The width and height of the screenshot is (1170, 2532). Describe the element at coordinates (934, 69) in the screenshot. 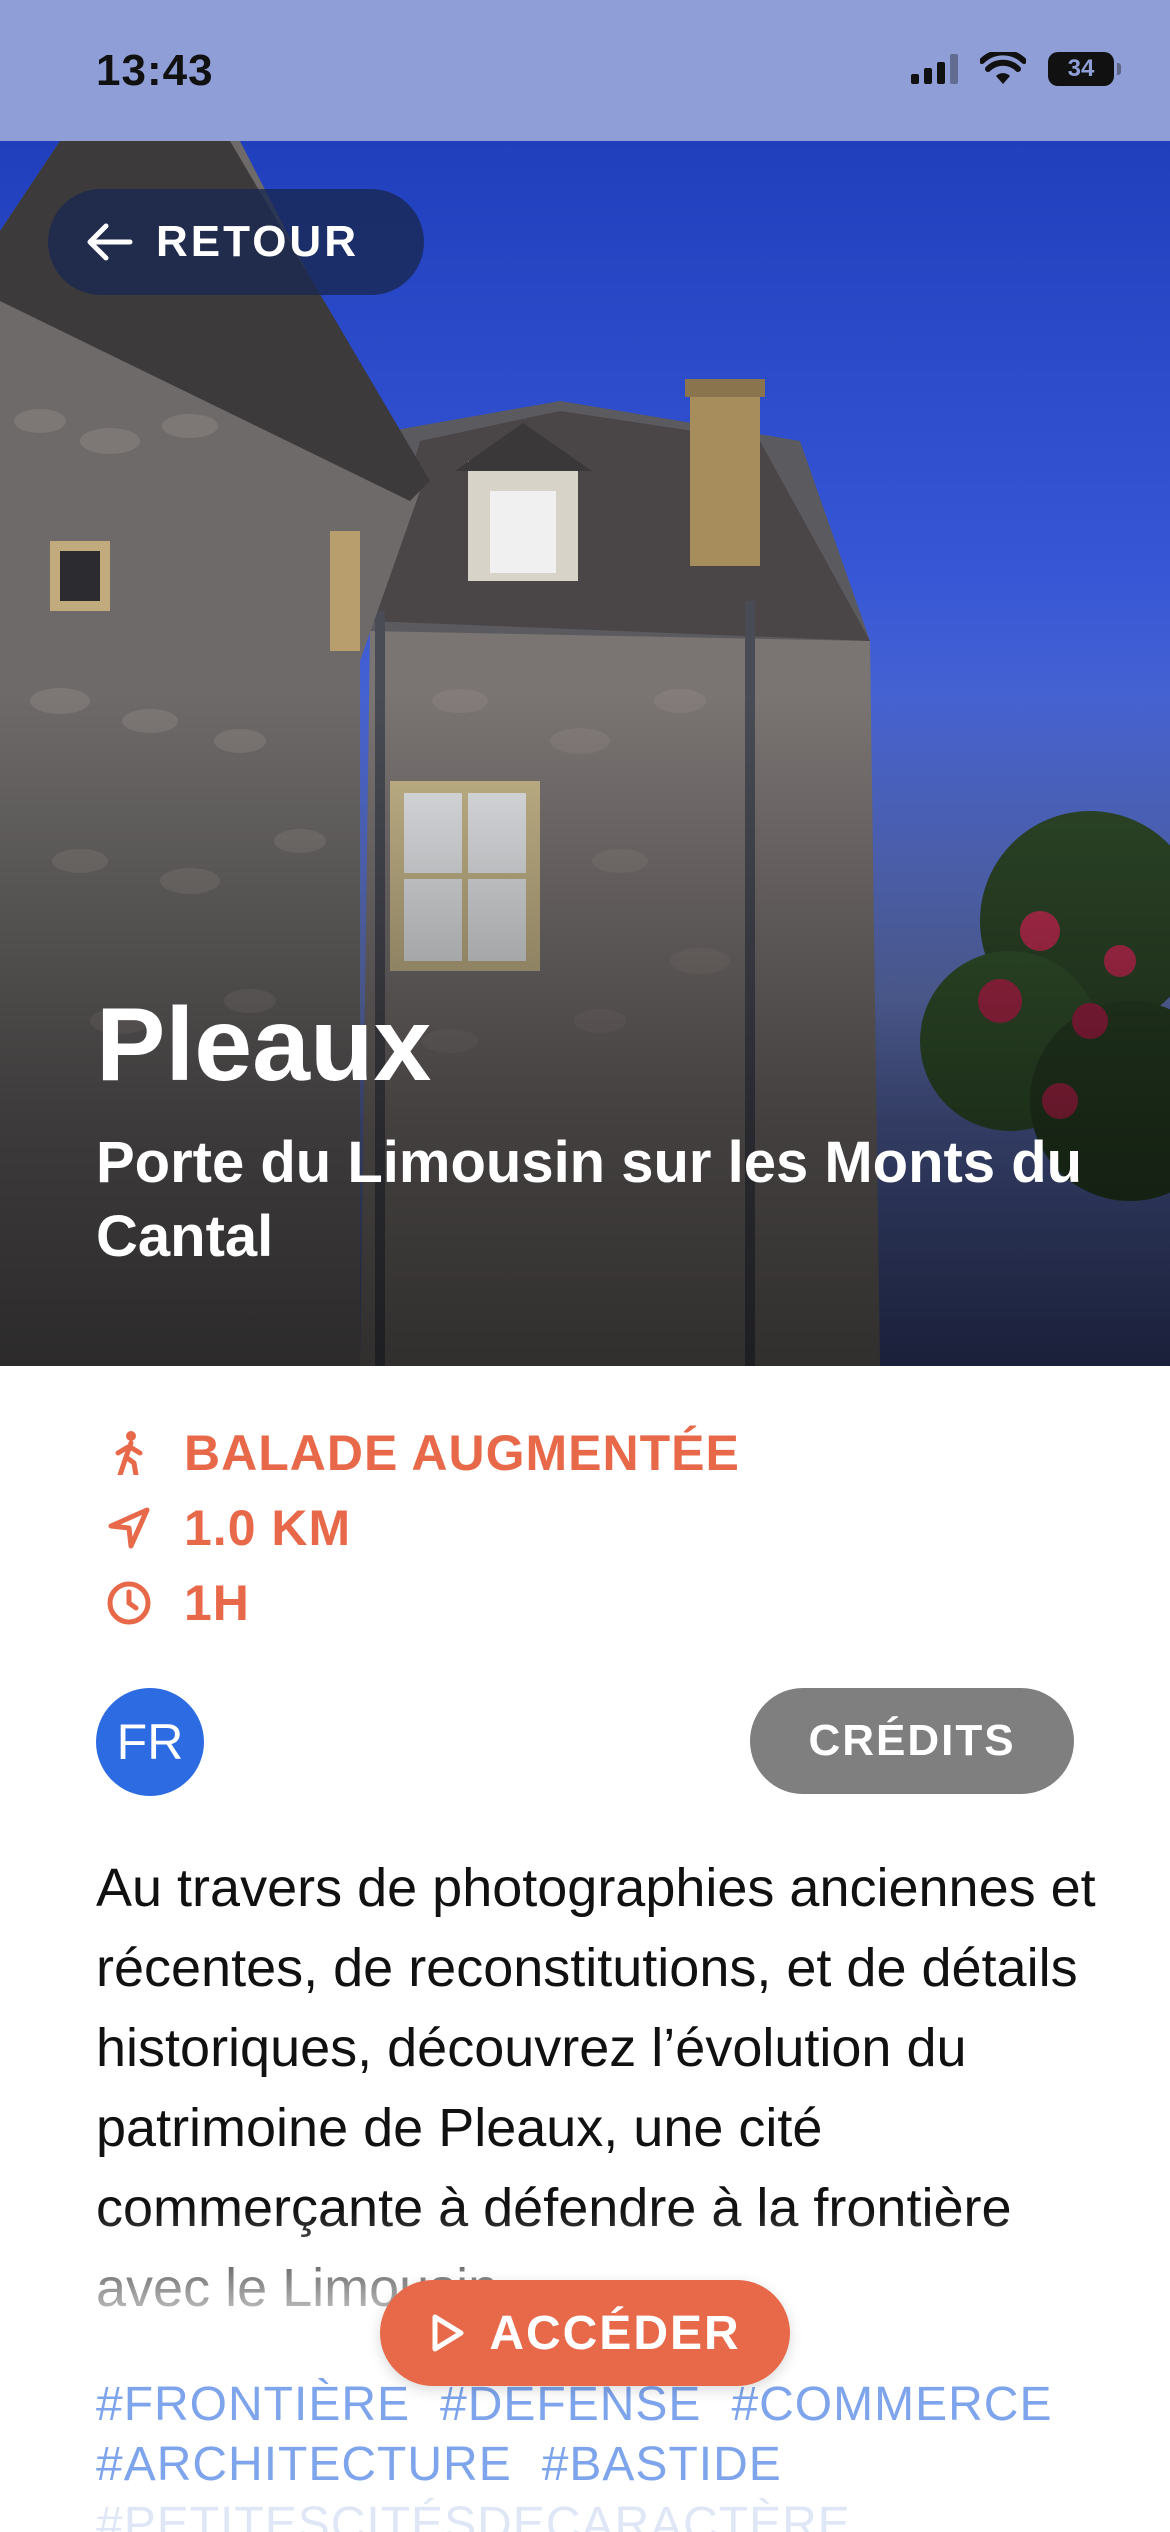

I see `cellular-signal-icon` at that location.